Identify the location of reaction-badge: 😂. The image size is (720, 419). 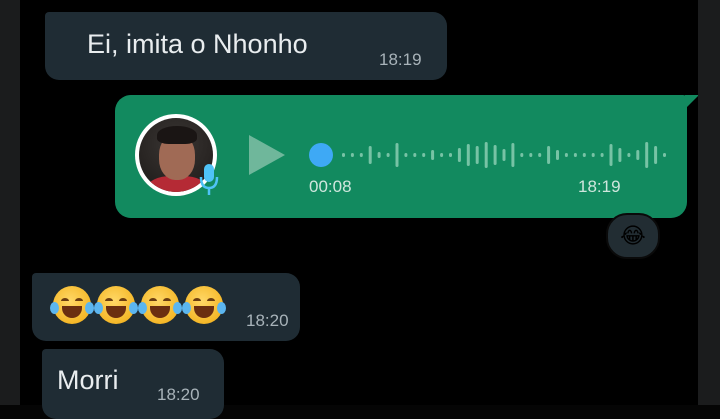
(633, 236).